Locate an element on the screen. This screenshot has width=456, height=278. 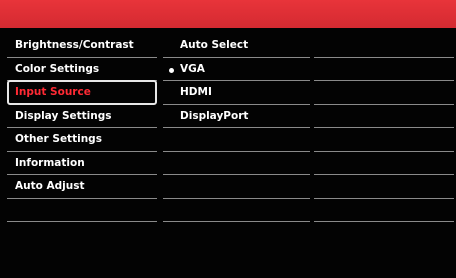
menu-item-empty is located at coordinates (82, 210).